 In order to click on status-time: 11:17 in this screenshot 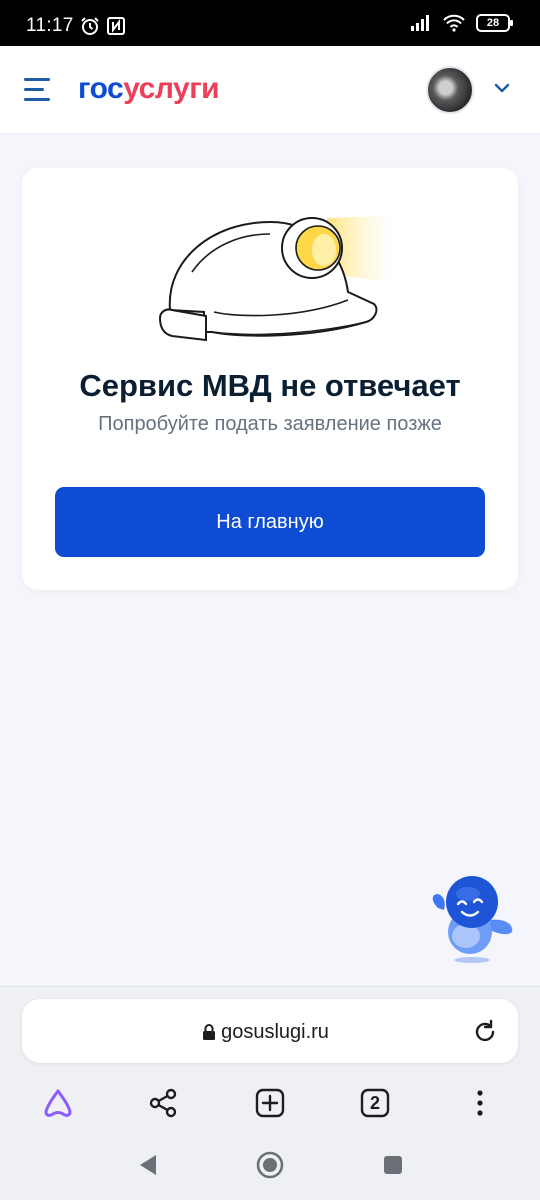, I will do `click(50, 25)`.